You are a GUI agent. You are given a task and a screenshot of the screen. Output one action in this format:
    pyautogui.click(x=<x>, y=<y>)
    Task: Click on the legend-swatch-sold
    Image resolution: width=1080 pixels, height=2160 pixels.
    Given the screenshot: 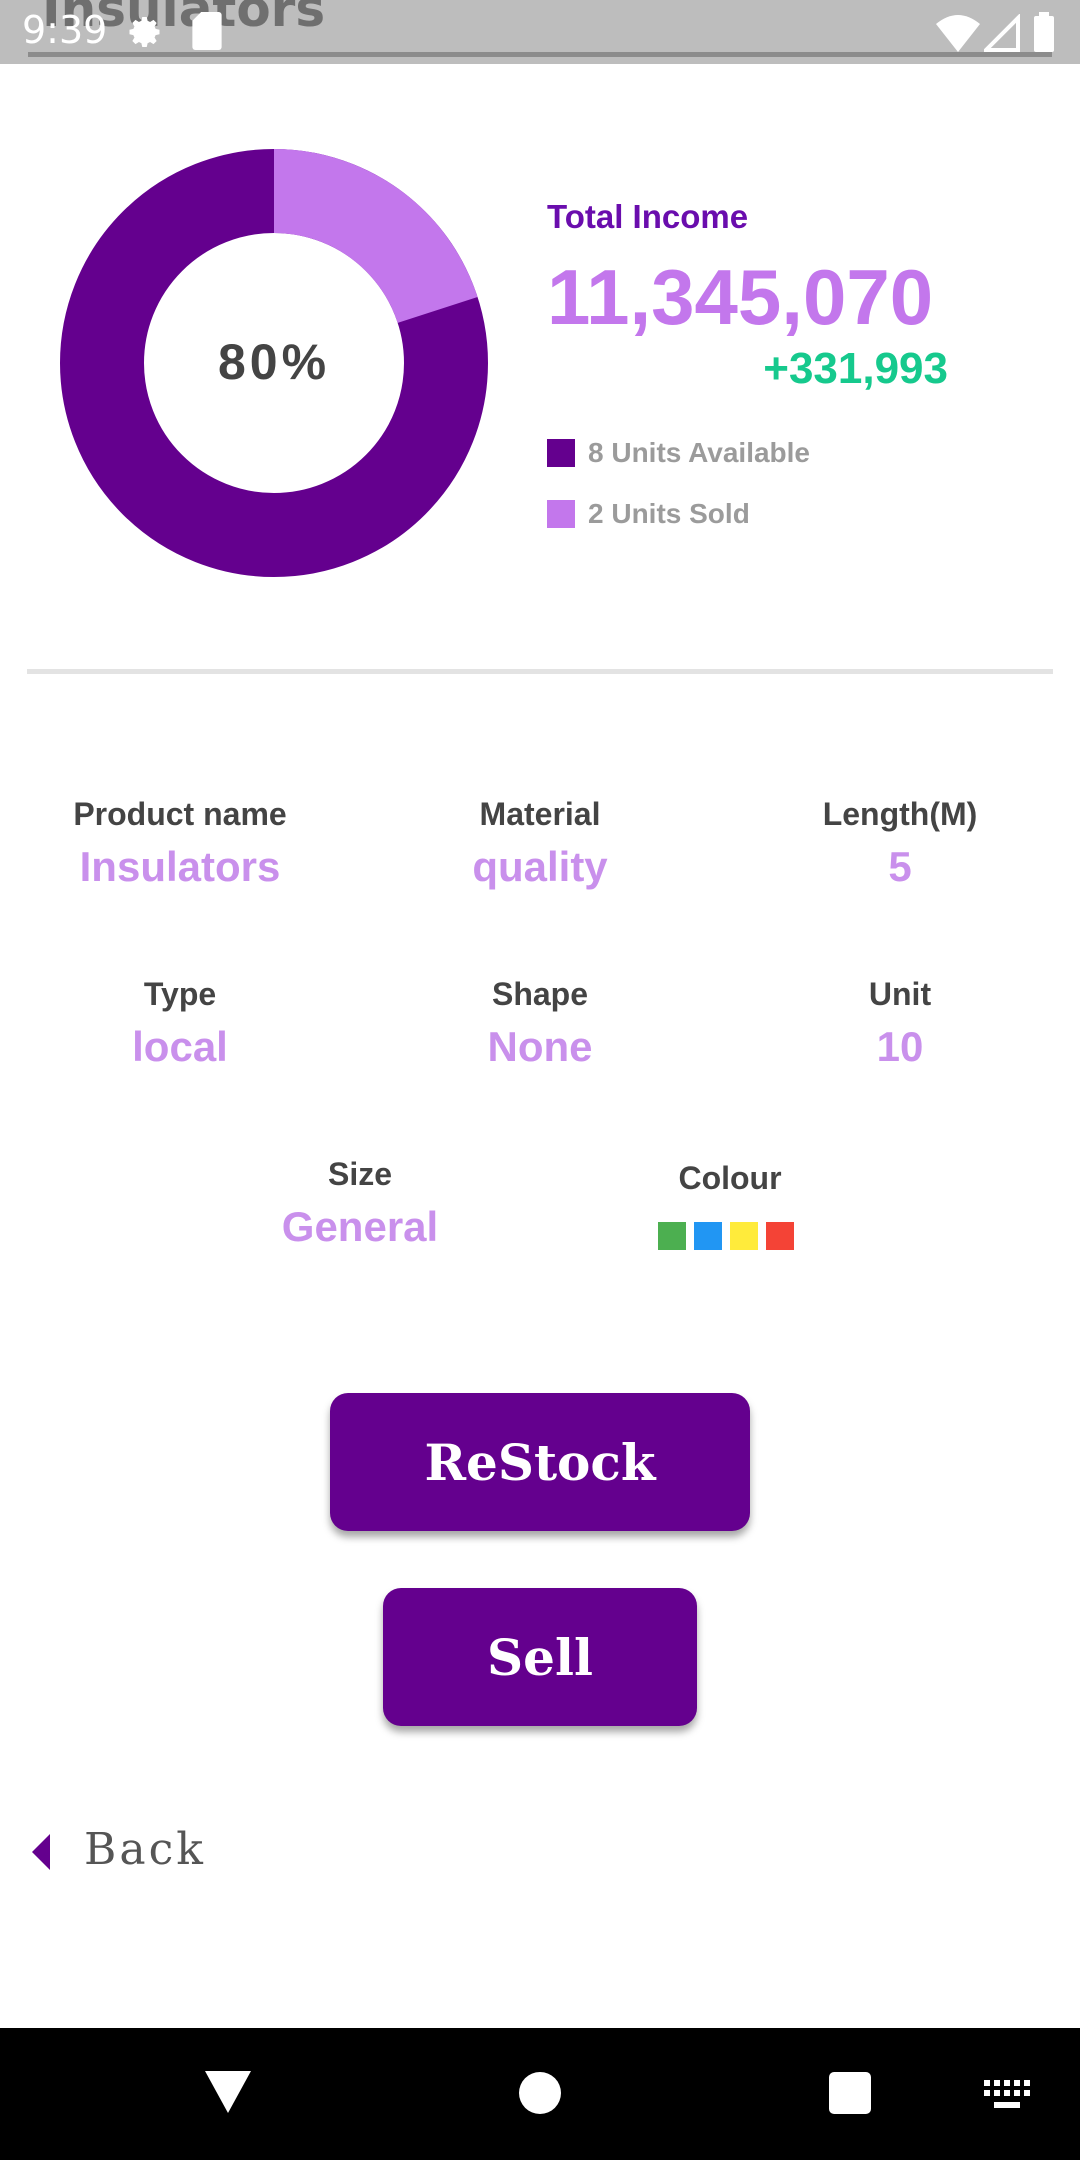 What is the action you would take?
    pyautogui.click(x=561, y=514)
    